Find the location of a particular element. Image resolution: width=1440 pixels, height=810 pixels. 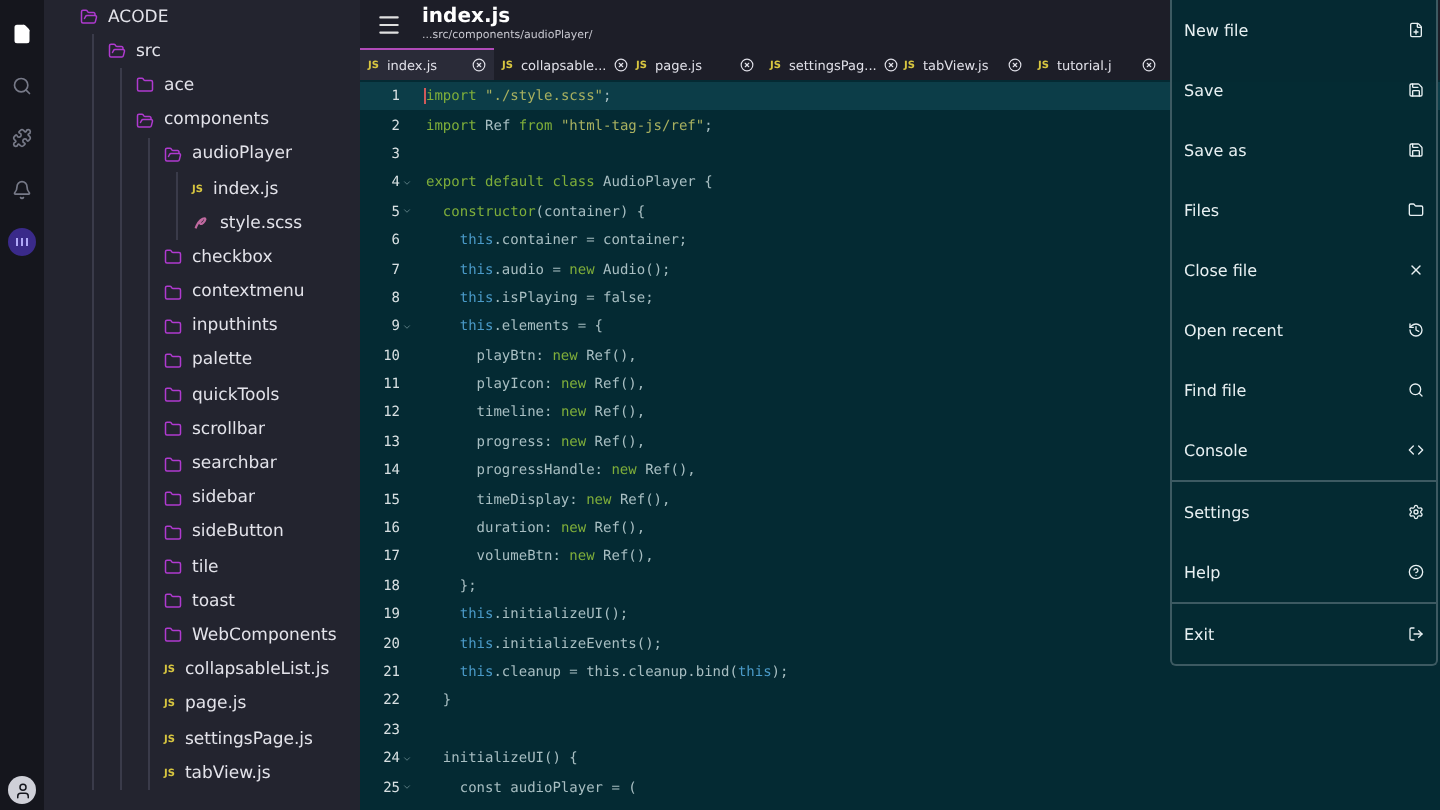

bars-button is located at coordinates (22, 242).